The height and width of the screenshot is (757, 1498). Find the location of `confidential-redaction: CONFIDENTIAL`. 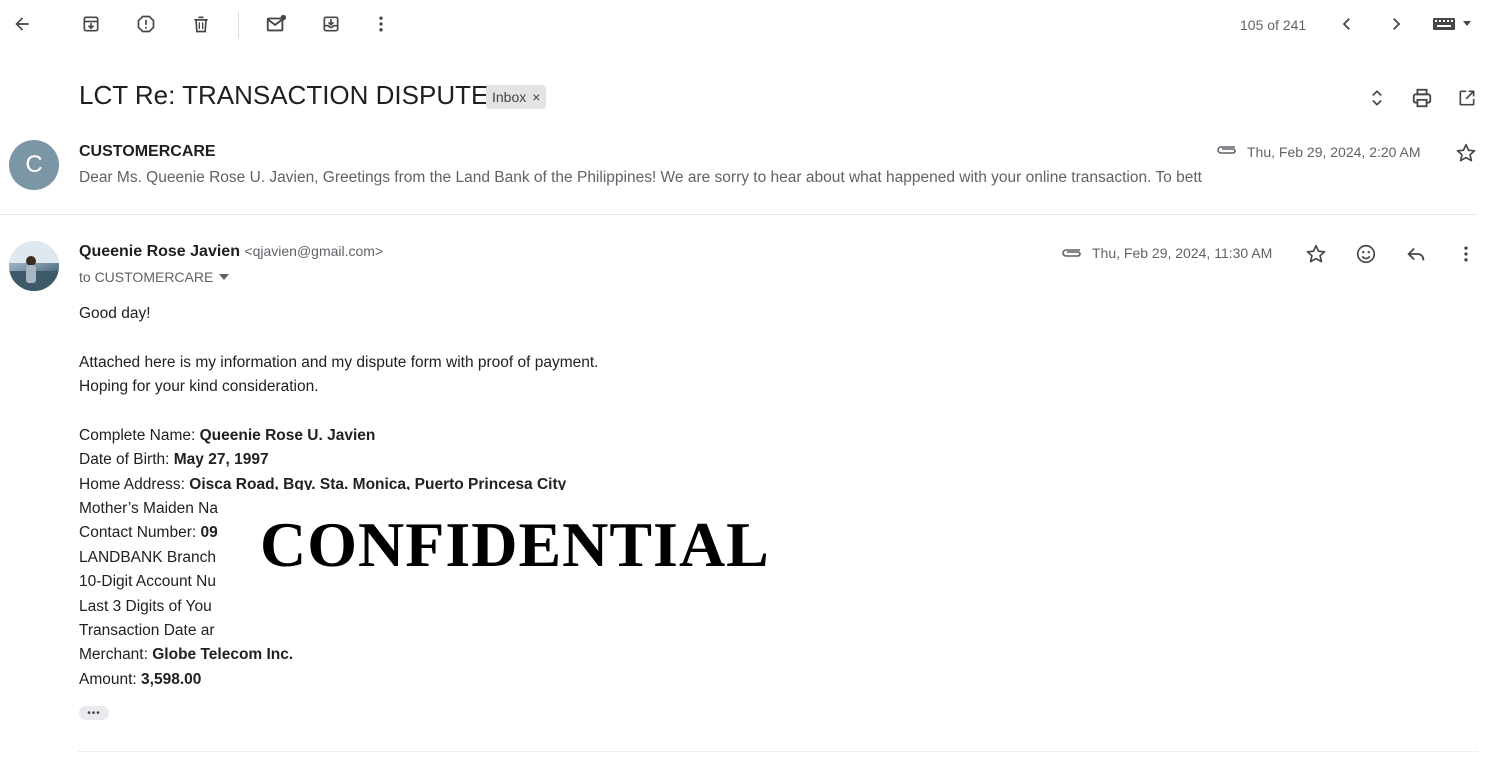

confidential-redaction: CONFIDENTIAL is located at coordinates (520, 550).